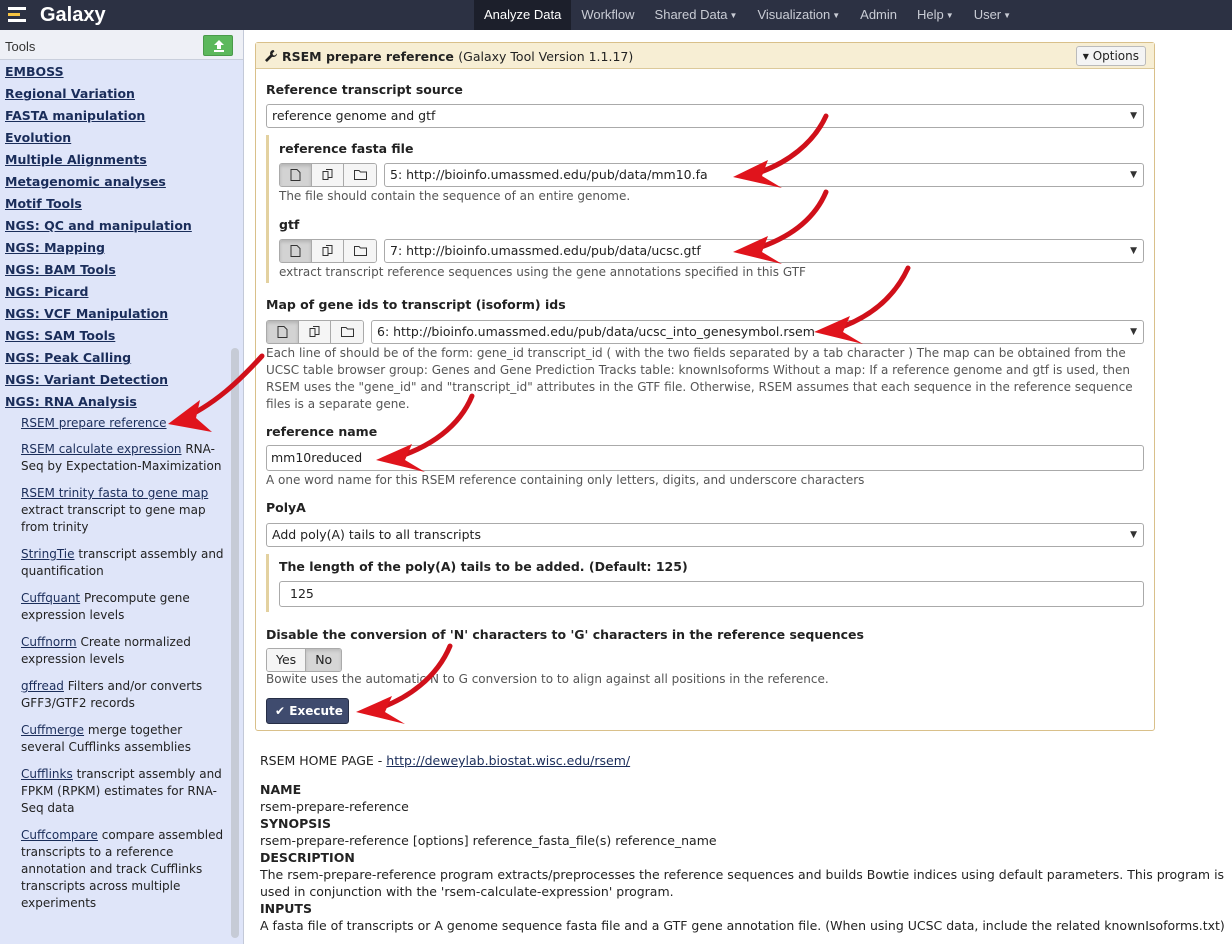  I want to click on tool-link: StringTie, so click(48, 554).